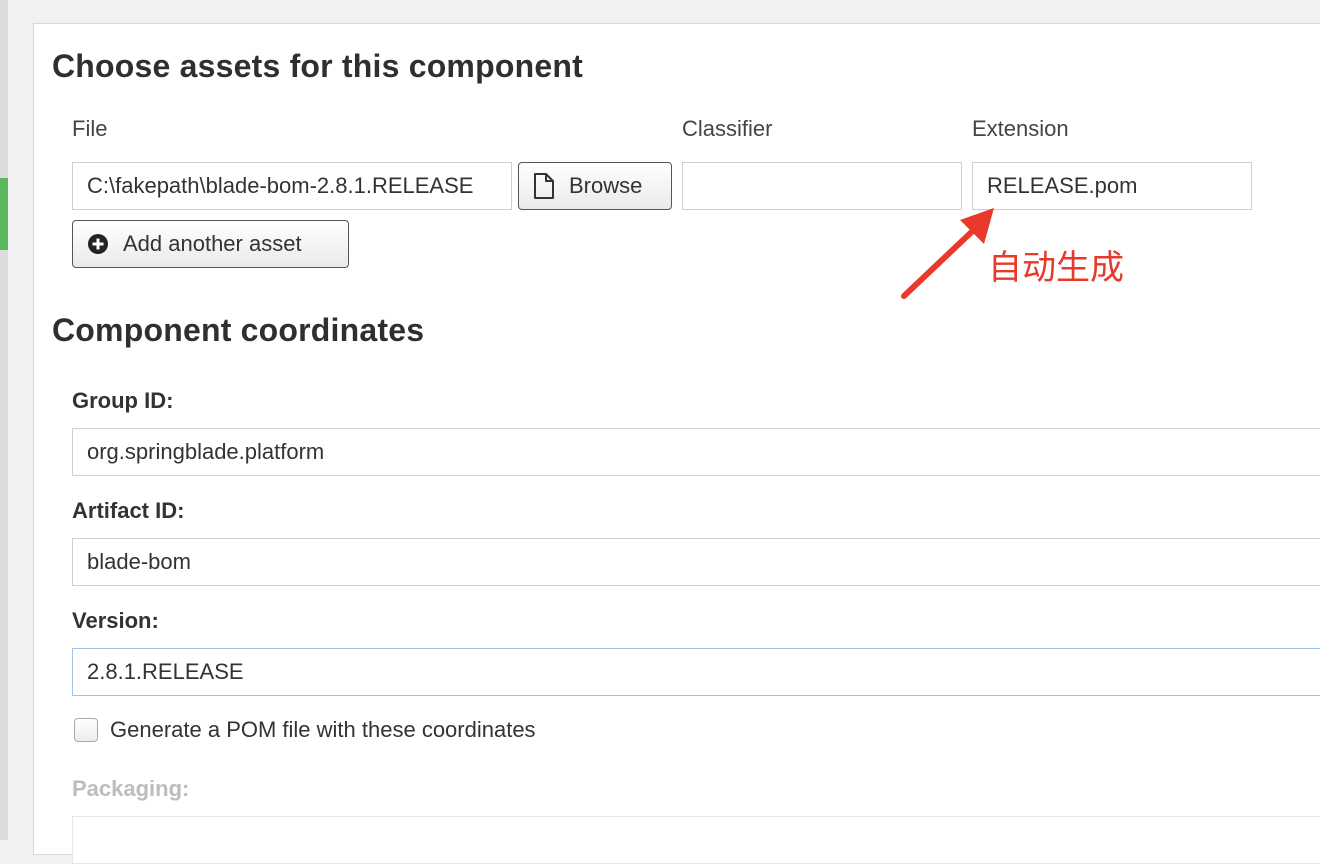 The image size is (1320, 864). What do you see at coordinates (128, 510) in the screenshot?
I see `artifact-id-label: Artifact ID:` at bounding box center [128, 510].